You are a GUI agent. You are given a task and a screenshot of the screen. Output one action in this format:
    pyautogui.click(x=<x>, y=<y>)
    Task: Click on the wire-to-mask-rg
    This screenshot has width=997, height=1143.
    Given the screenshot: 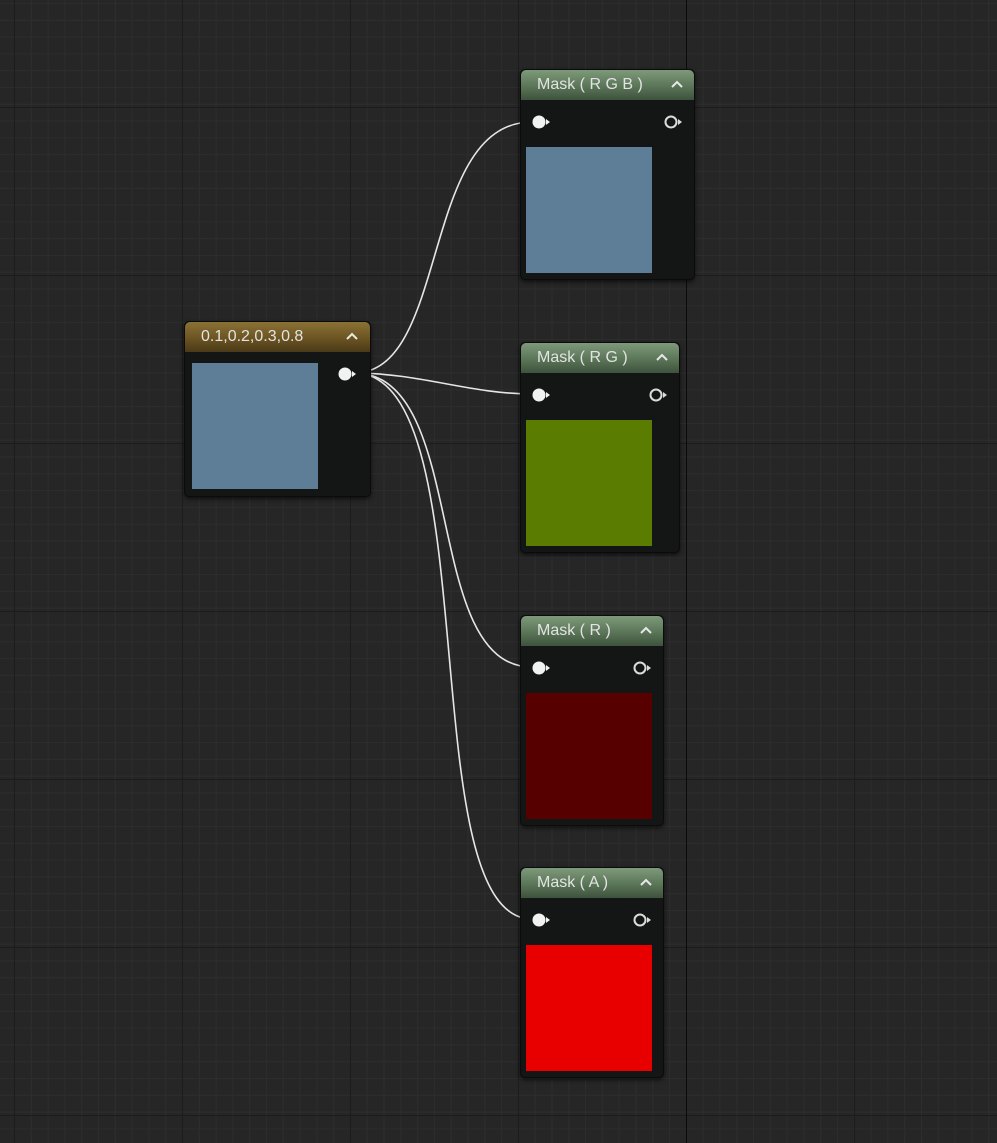 What is the action you would take?
    pyautogui.click(x=443, y=383)
    